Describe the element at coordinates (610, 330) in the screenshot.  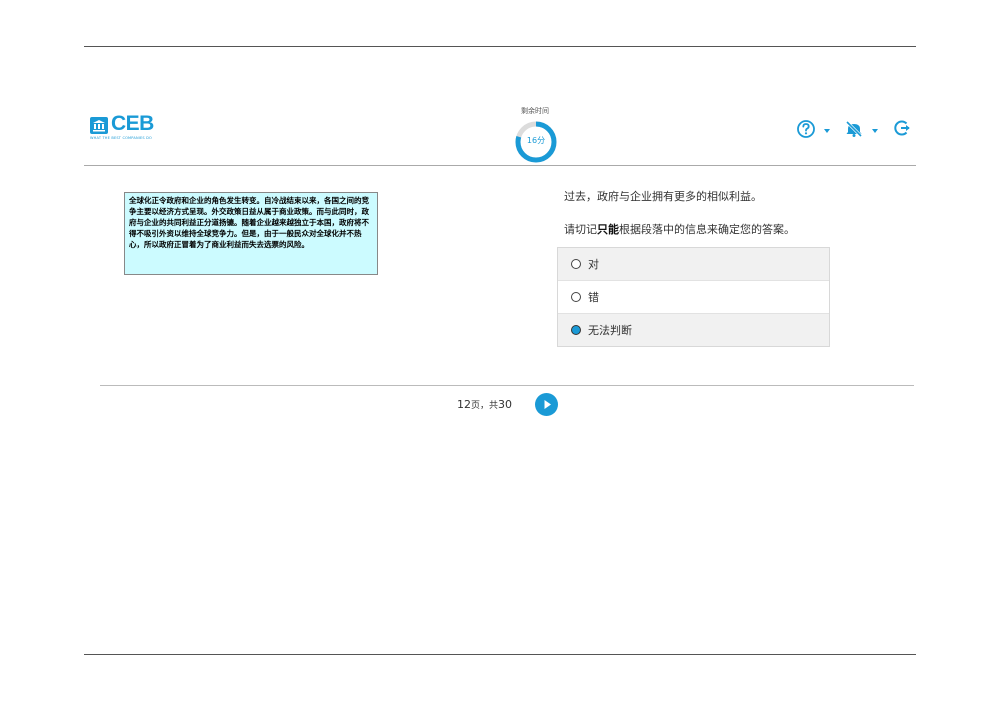
I see `option-label: 无法判断` at that location.